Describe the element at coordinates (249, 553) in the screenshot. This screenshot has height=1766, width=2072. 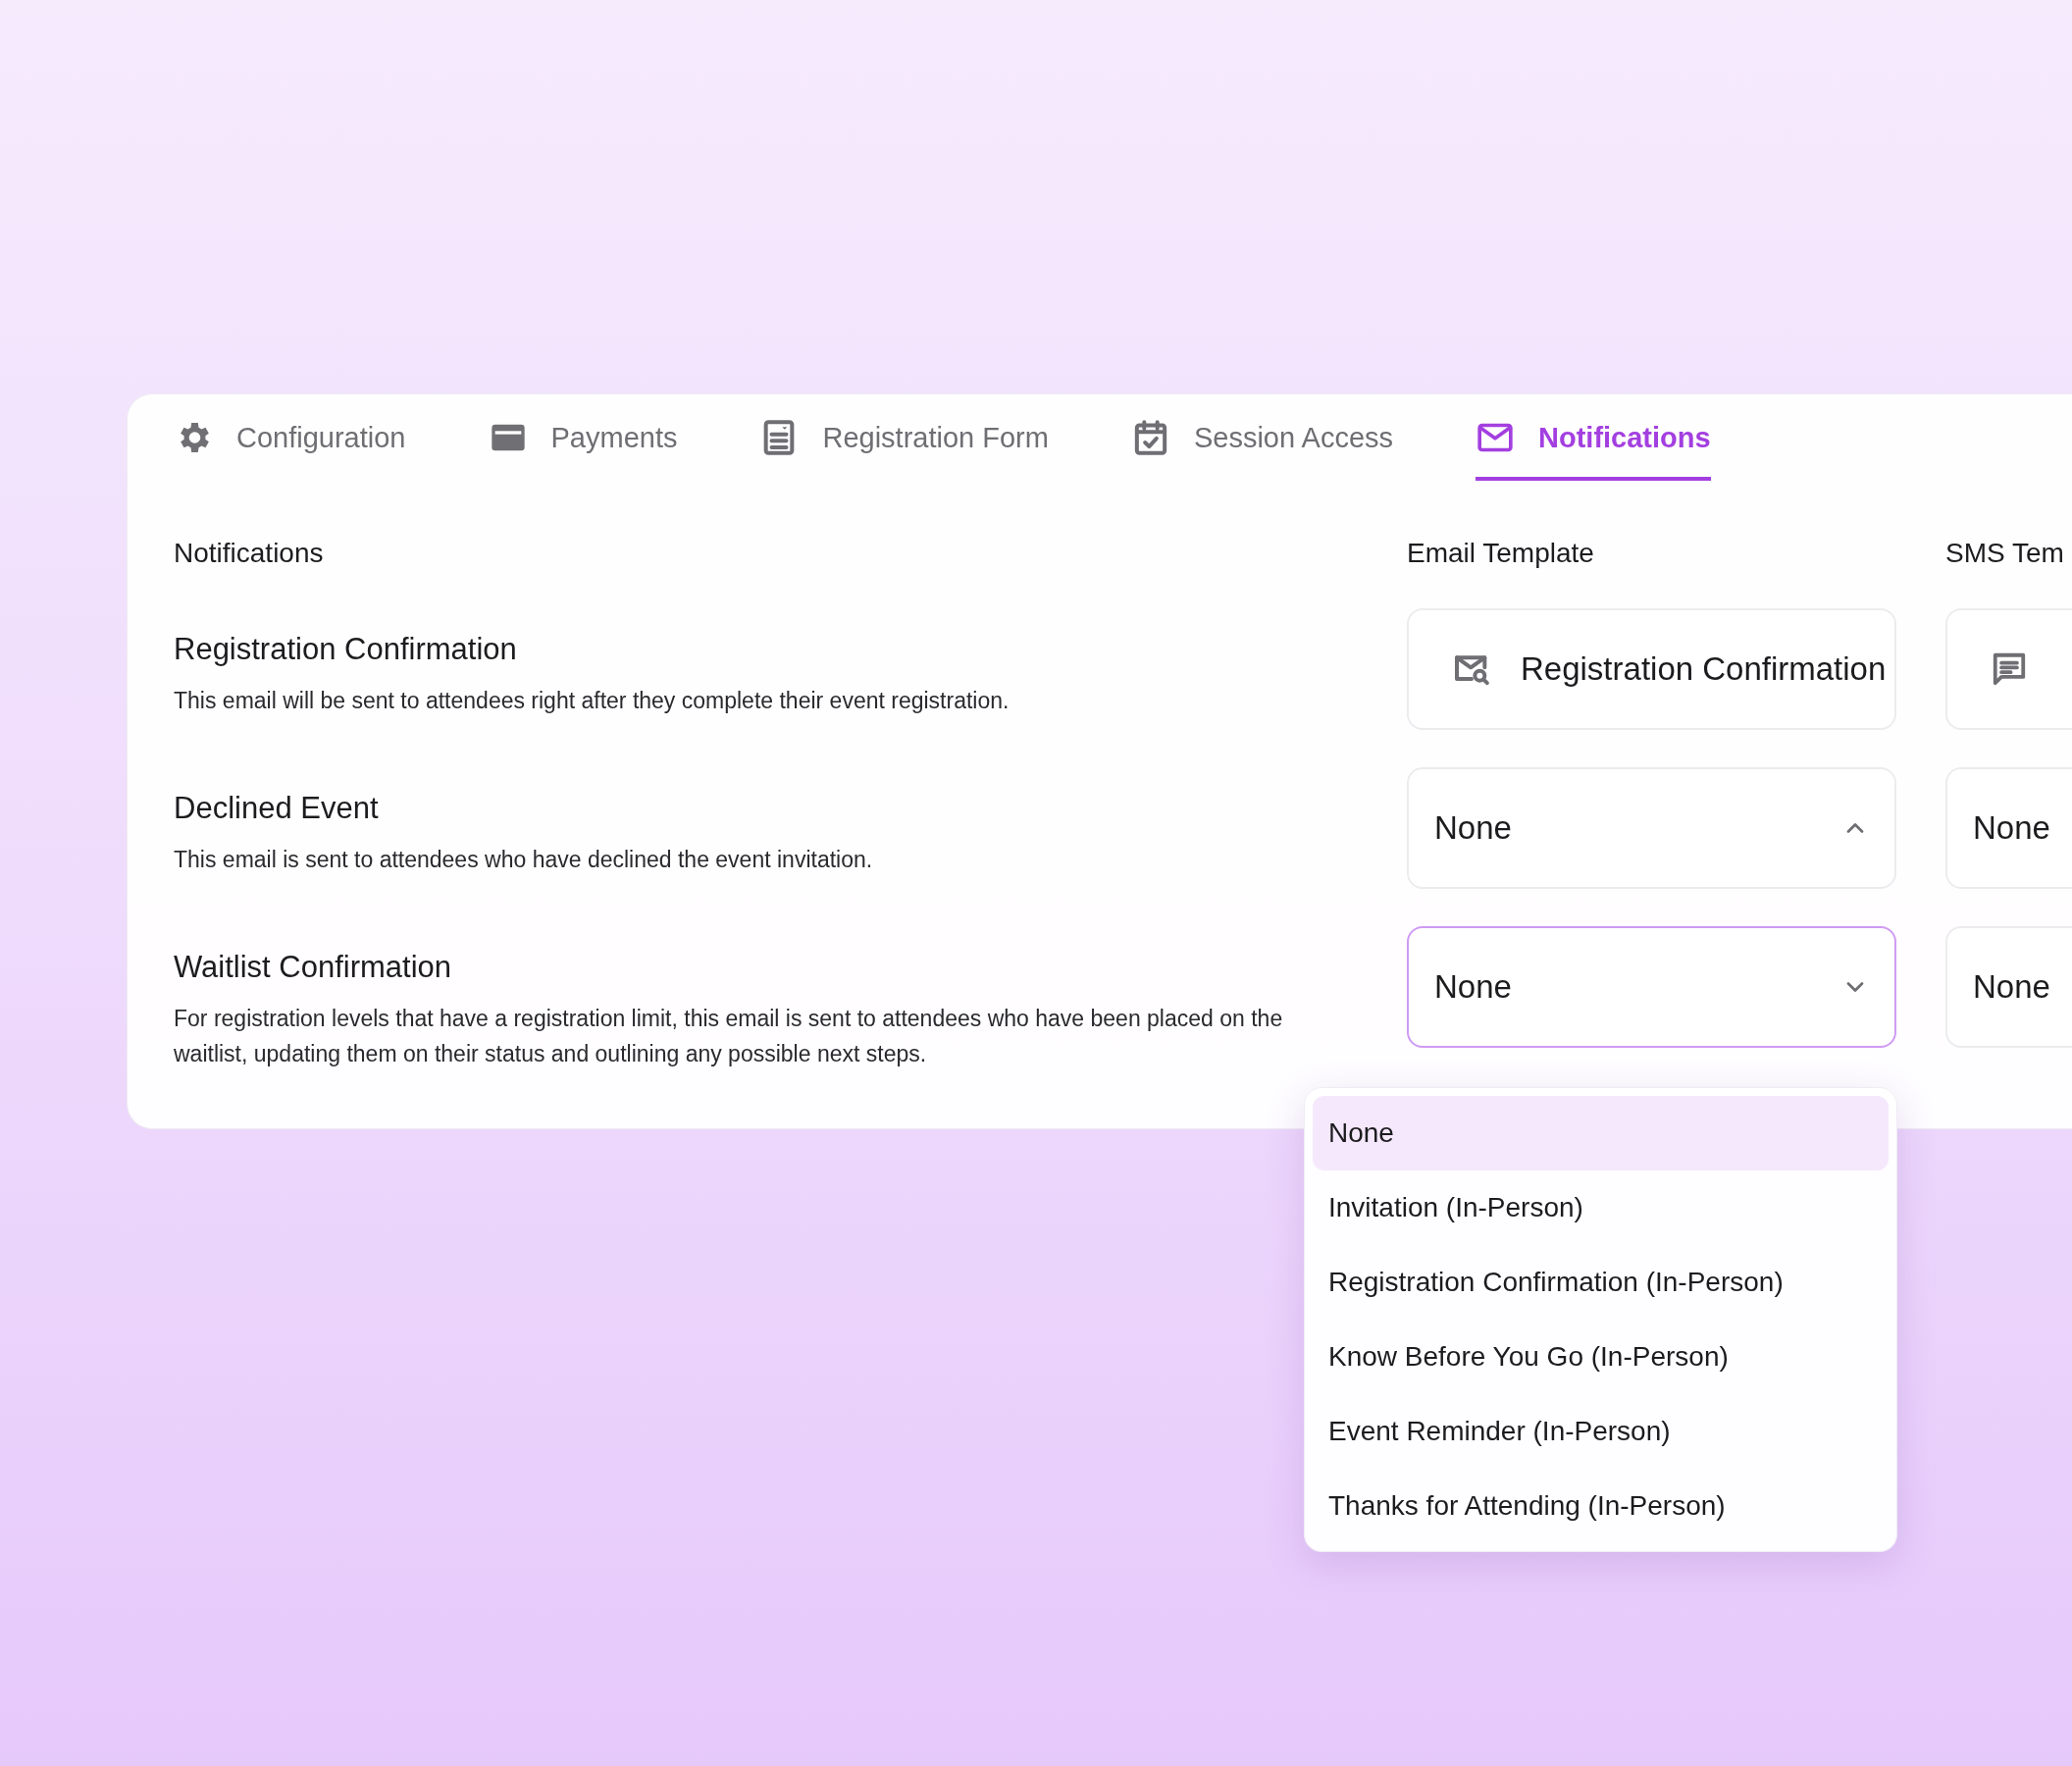
I see `column-header: Notifications` at that location.